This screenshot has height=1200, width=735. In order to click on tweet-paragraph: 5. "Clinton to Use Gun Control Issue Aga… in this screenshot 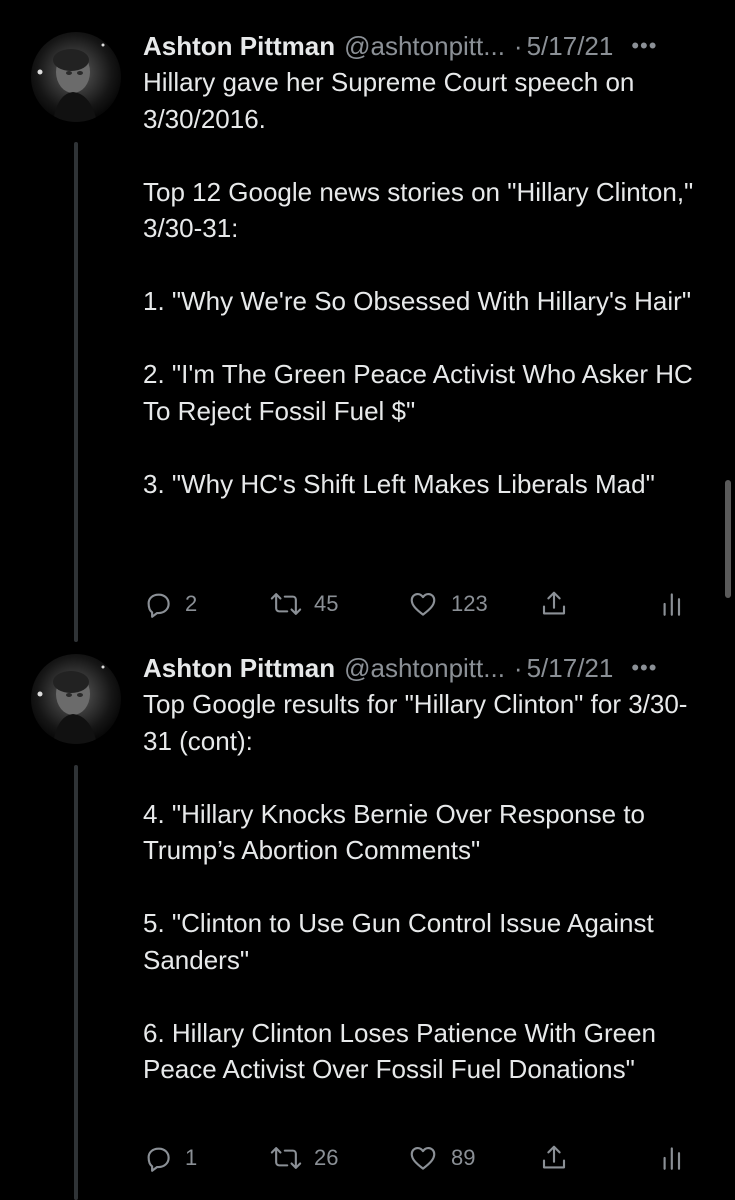, I will do `click(398, 941)`.